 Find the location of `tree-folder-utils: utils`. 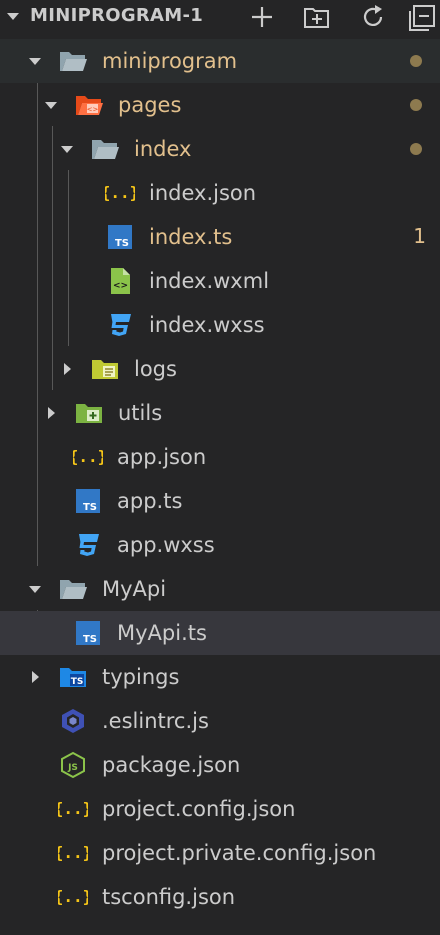

tree-folder-utils: utils is located at coordinates (220, 413).